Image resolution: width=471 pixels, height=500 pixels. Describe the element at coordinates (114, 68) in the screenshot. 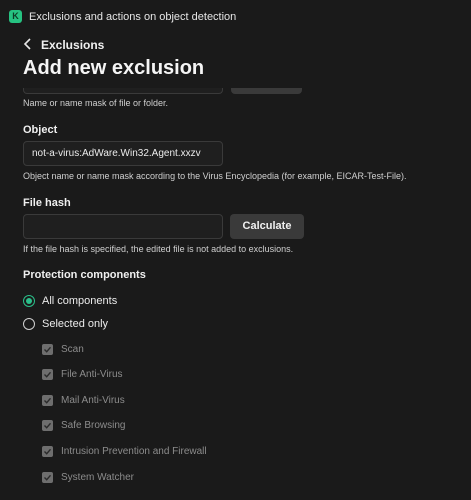

I see `page-title: Add new exclusion` at that location.